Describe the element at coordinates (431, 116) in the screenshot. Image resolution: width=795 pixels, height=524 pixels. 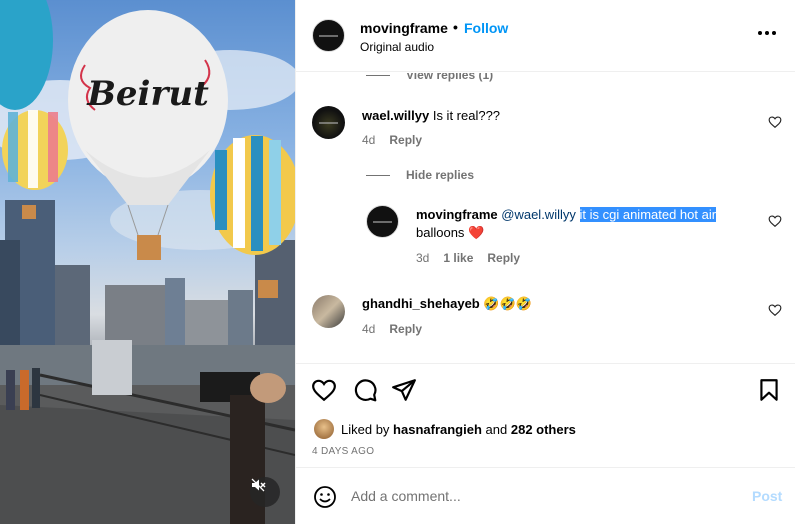
I see `comment-text: wael.willyy Is it real???` at that location.